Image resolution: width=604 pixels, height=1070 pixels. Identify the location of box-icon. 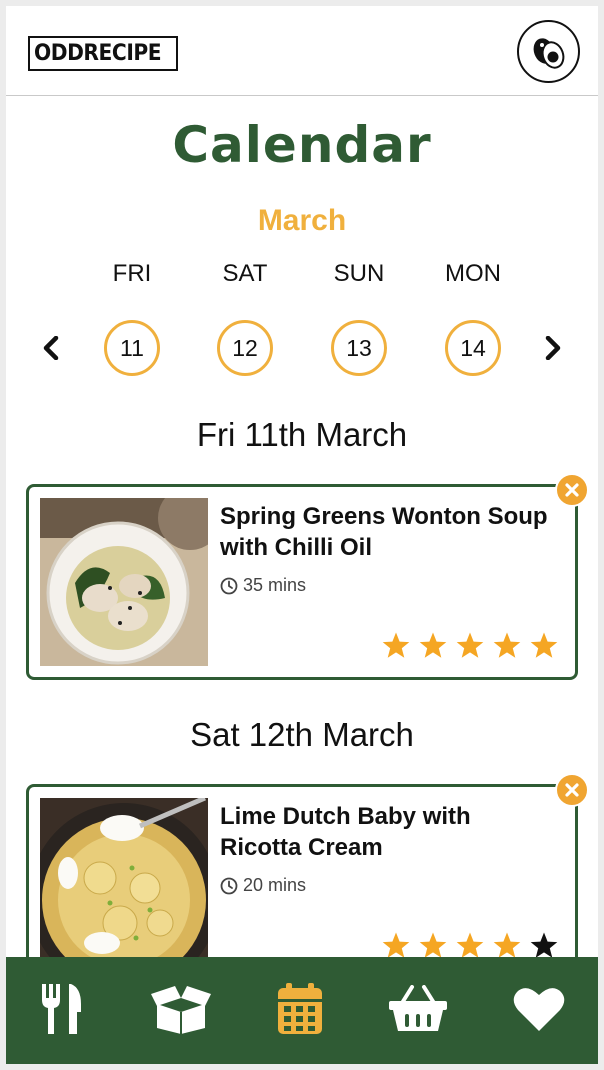
(181, 1010).